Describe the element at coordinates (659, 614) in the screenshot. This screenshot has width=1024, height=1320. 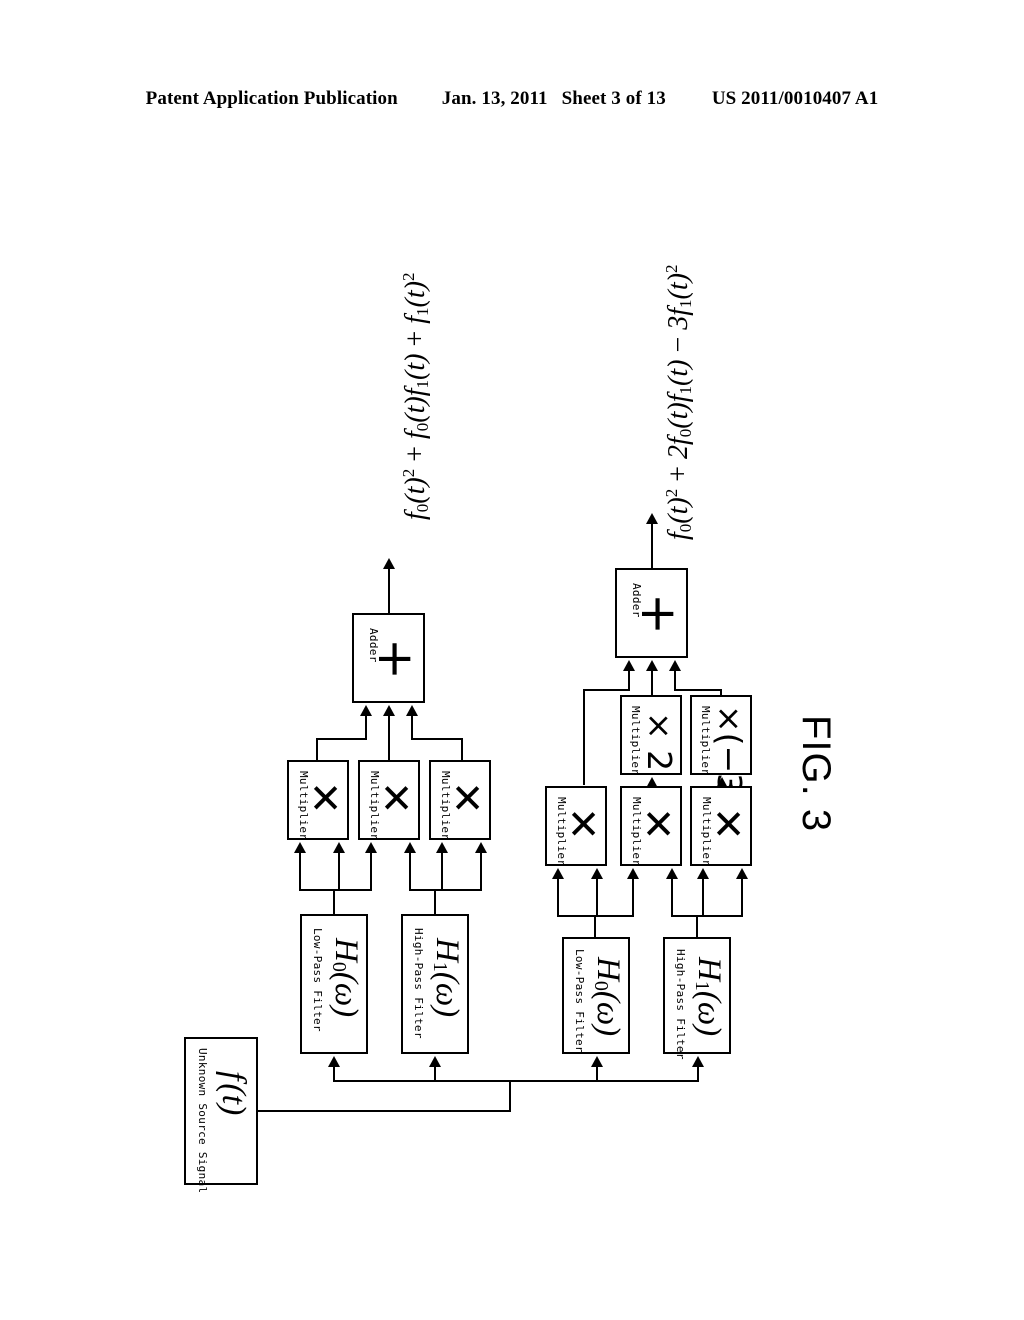
I see `lower-adder-symbol: +` at that location.